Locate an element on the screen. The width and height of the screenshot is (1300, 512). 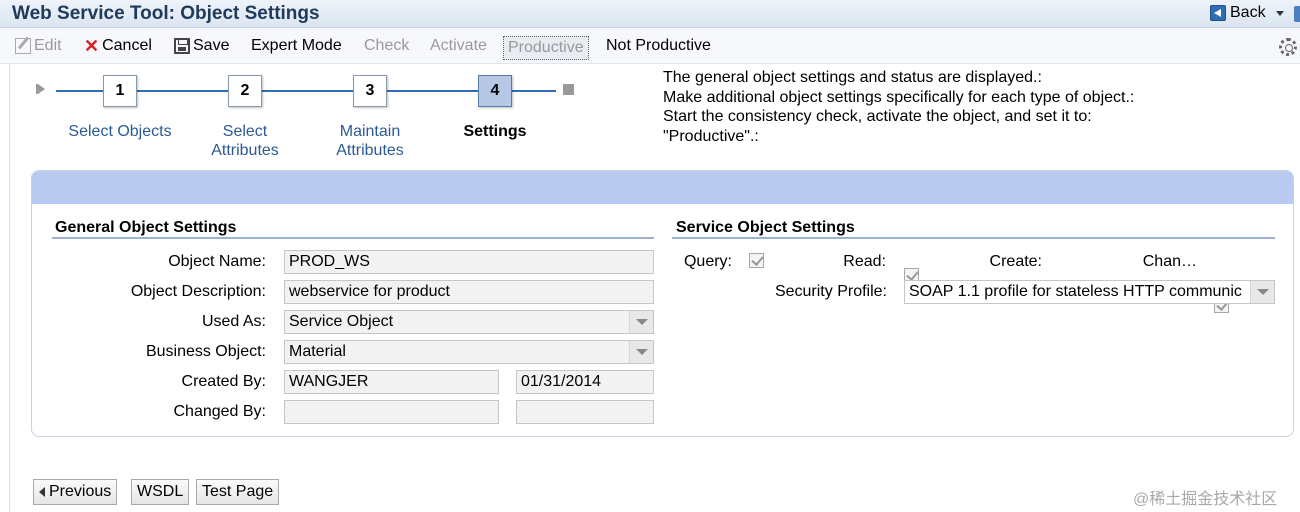
business-object-label: Business Object: is located at coordinates (205, 351).